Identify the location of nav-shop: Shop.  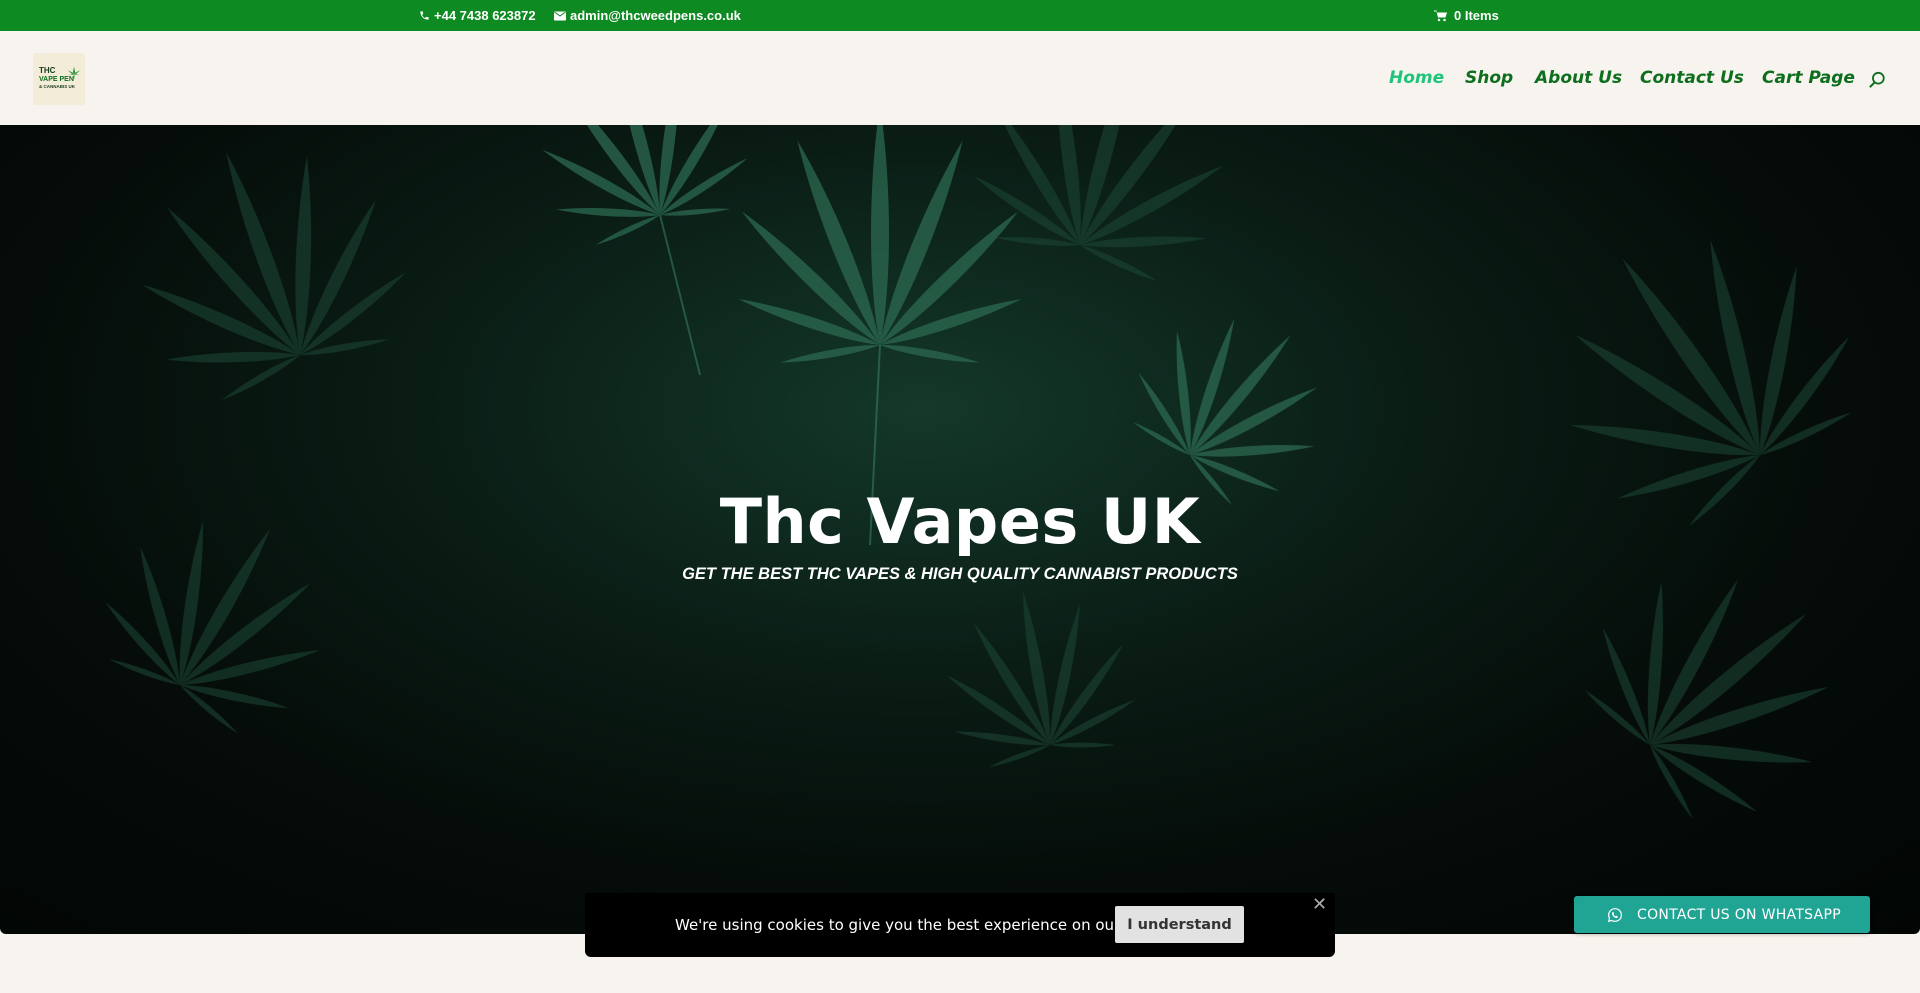
(1489, 78).